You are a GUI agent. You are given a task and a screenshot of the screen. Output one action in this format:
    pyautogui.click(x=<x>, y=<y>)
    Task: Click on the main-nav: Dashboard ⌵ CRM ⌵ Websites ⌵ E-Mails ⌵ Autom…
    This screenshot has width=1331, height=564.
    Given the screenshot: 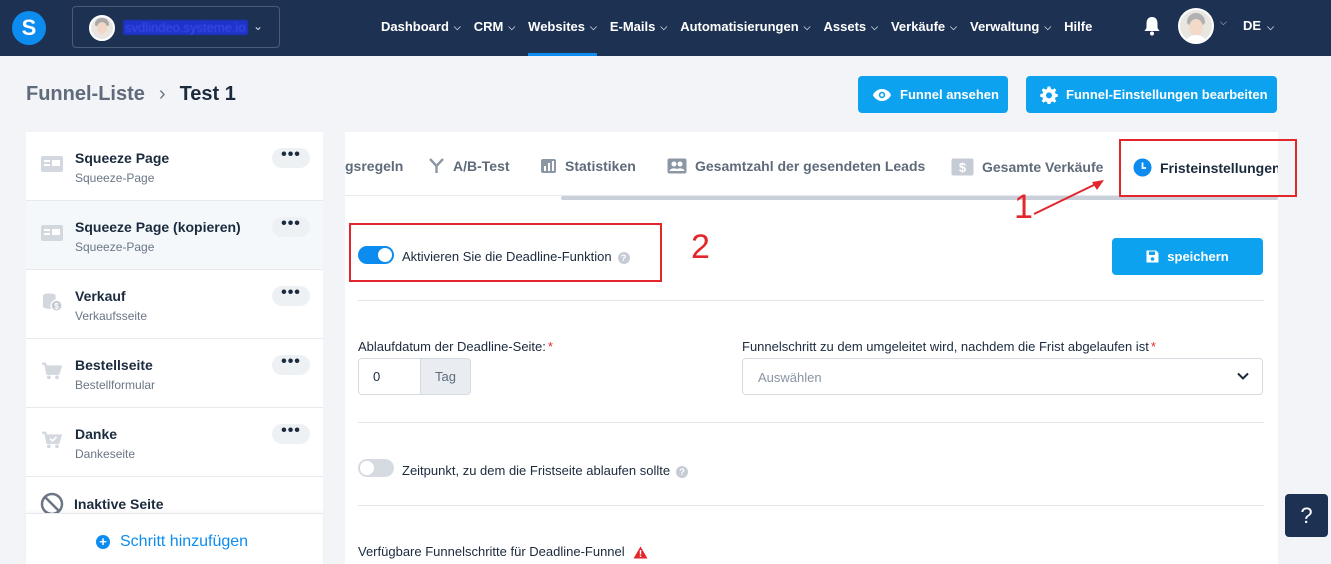 What is the action you would take?
    pyautogui.click(x=743, y=28)
    